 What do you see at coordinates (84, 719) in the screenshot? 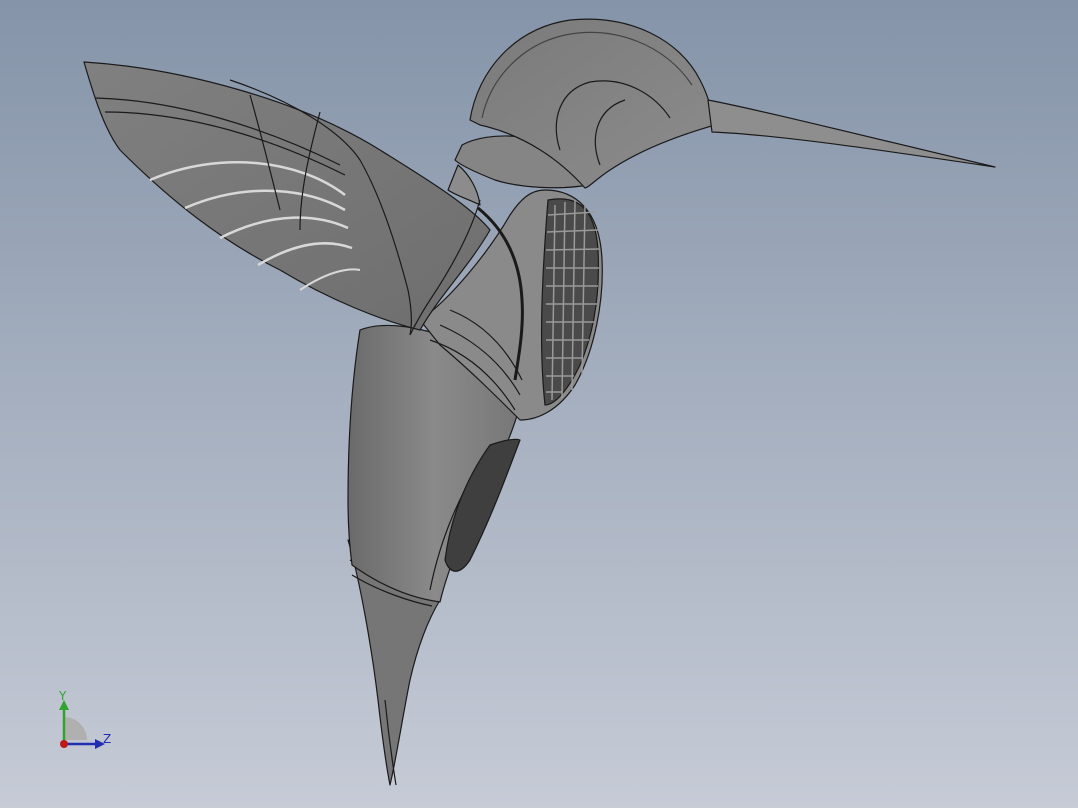
I see `view-orientation-triad: Y Z` at bounding box center [84, 719].